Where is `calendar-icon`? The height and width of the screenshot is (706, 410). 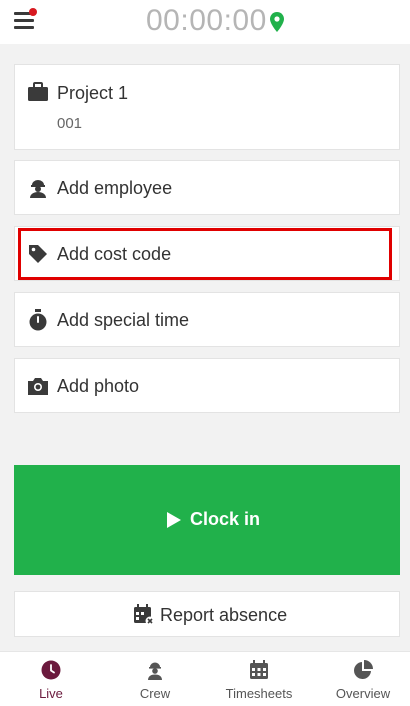
calendar-icon is located at coordinates (259, 669).